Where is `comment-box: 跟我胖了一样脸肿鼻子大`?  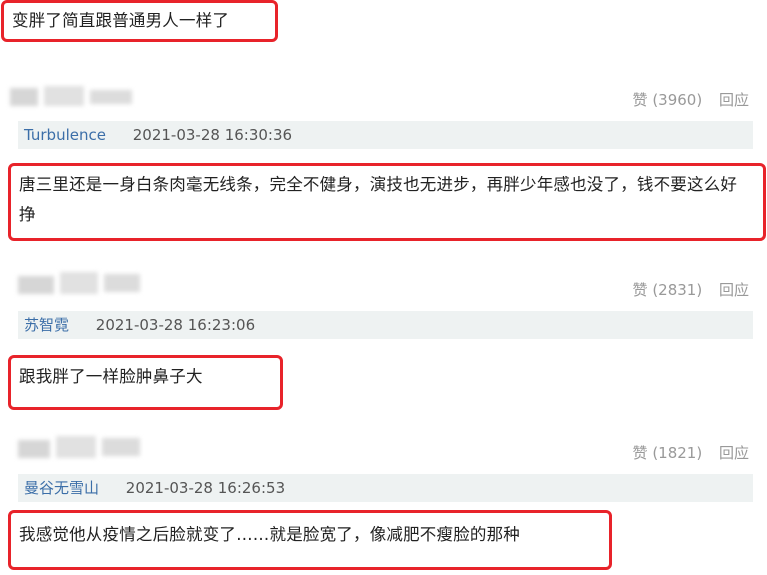 comment-box: 跟我胖了一样脸肿鼻子大 is located at coordinates (145, 382).